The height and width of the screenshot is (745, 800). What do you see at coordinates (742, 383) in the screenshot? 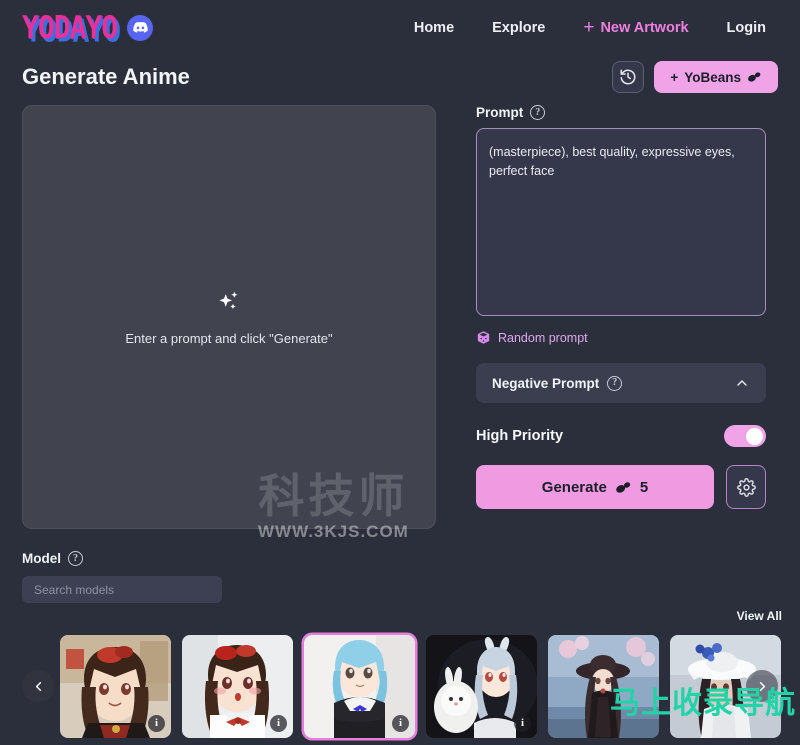
I see `chevron-up-icon` at bounding box center [742, 383].